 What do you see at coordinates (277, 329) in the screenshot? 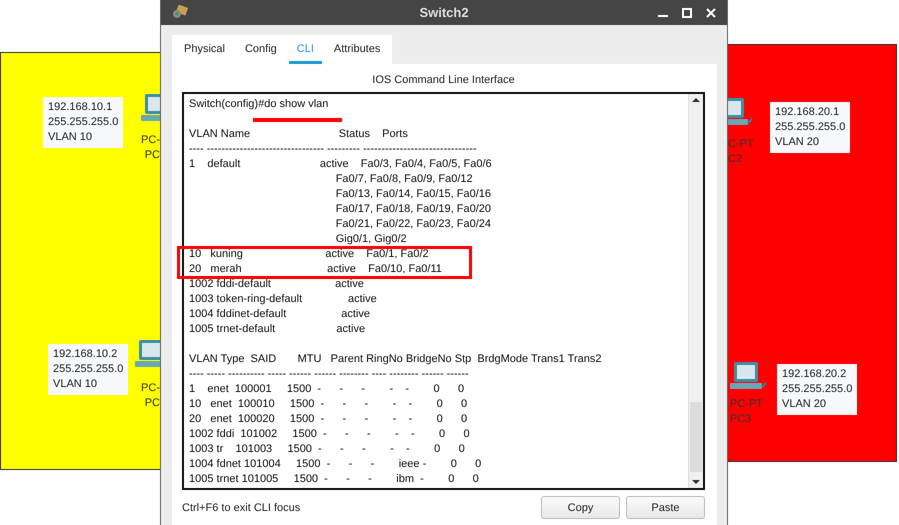
I see `terminal-line: 1005 trnet-default active` at bounding box center [277, 329].